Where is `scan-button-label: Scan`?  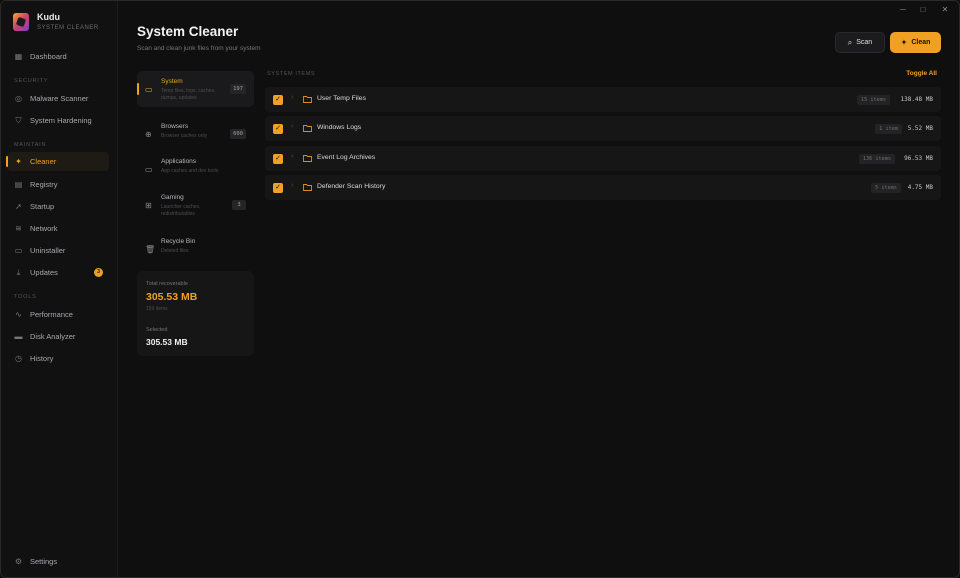 scan-button-label: Scan is located at coordinates (864, 42).